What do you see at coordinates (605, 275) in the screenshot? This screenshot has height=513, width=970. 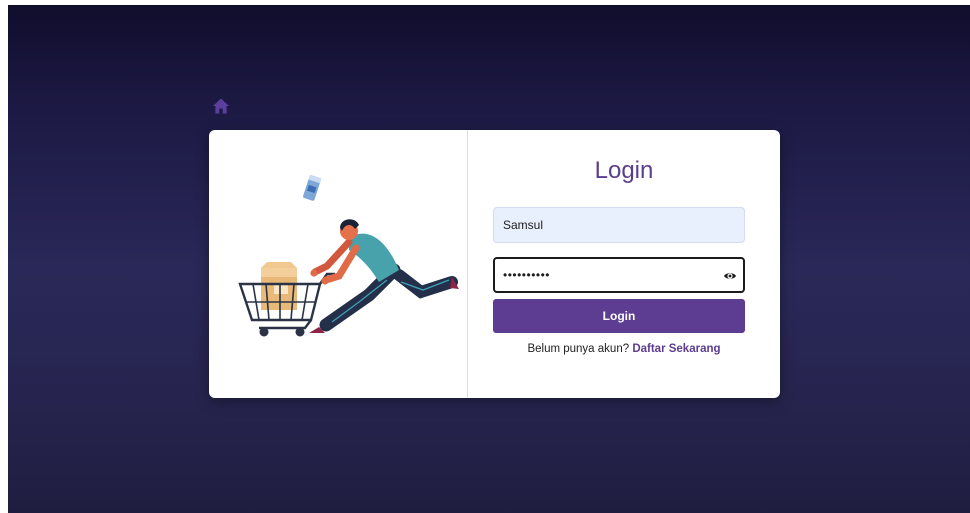 I see `password-input` at bounding box center [605, 275].